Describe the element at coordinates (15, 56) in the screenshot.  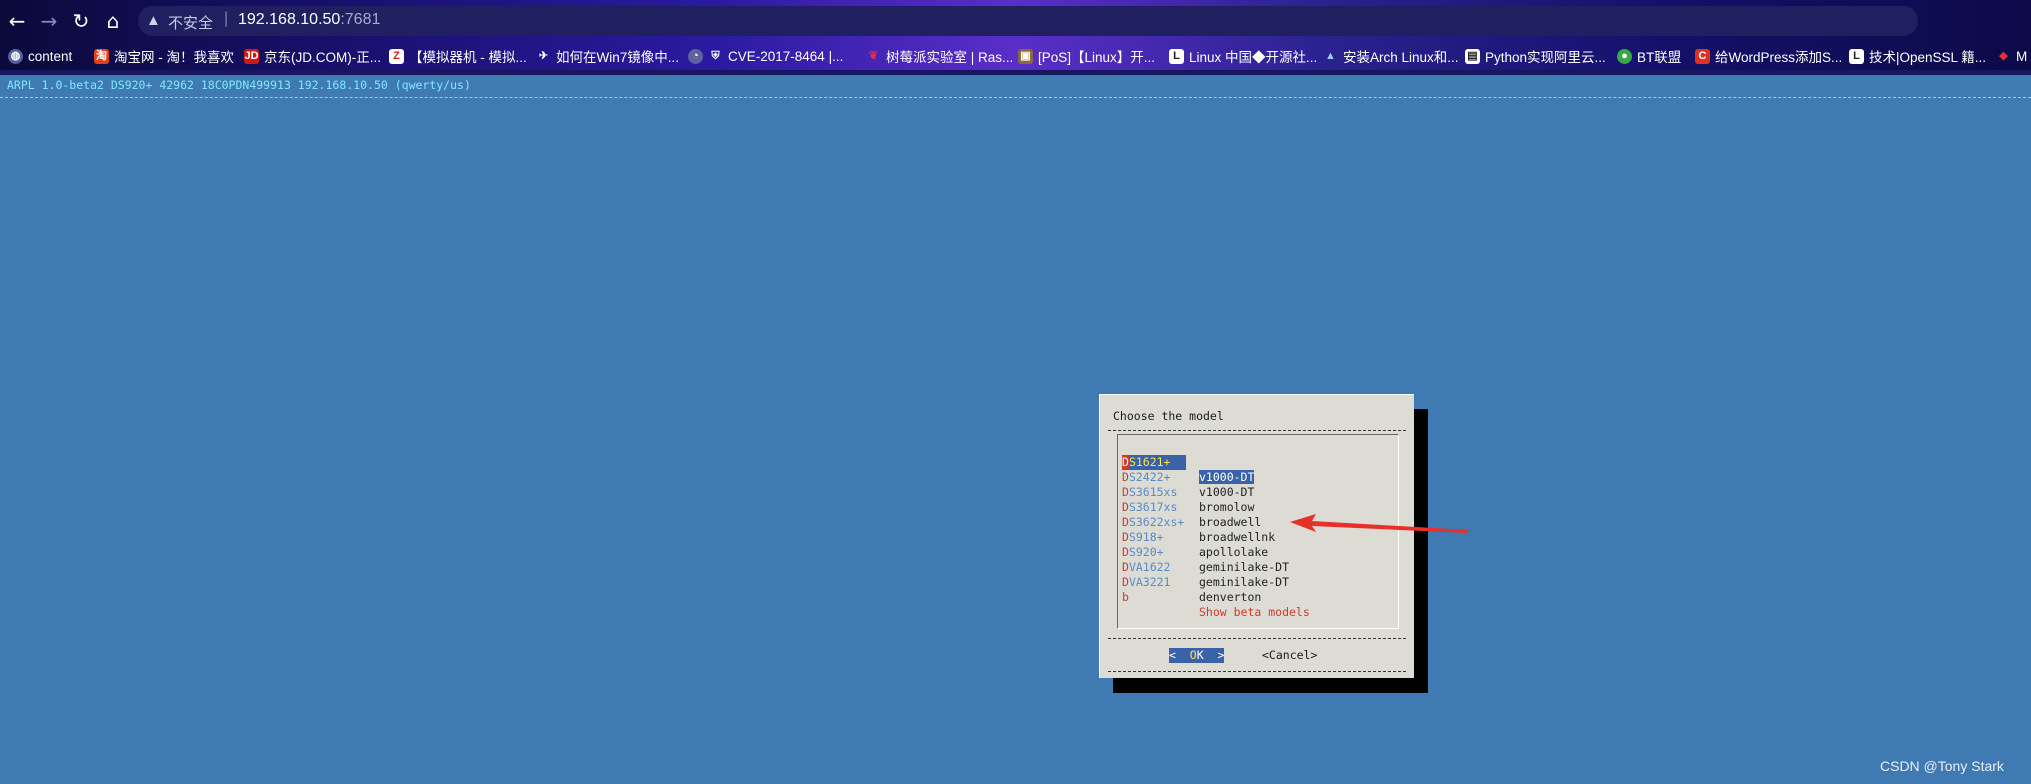
I see `globe-icon: ◍` at that location.